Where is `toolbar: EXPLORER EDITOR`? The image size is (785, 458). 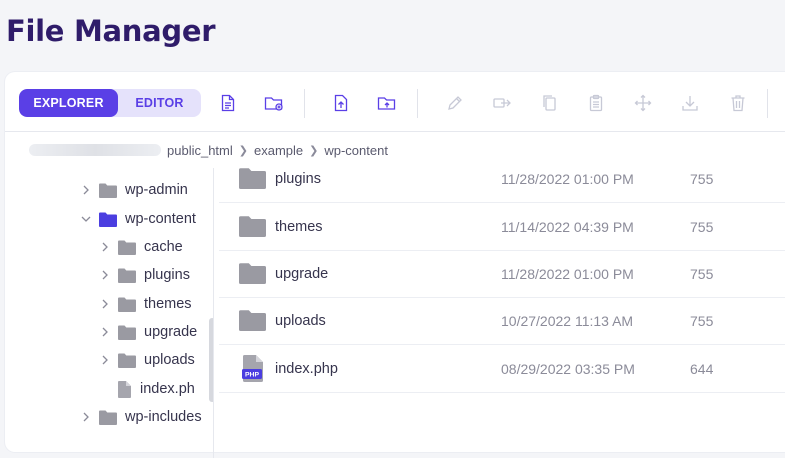
toolbar: EXPLORER EDITOR is located at coordinates (395, 102).